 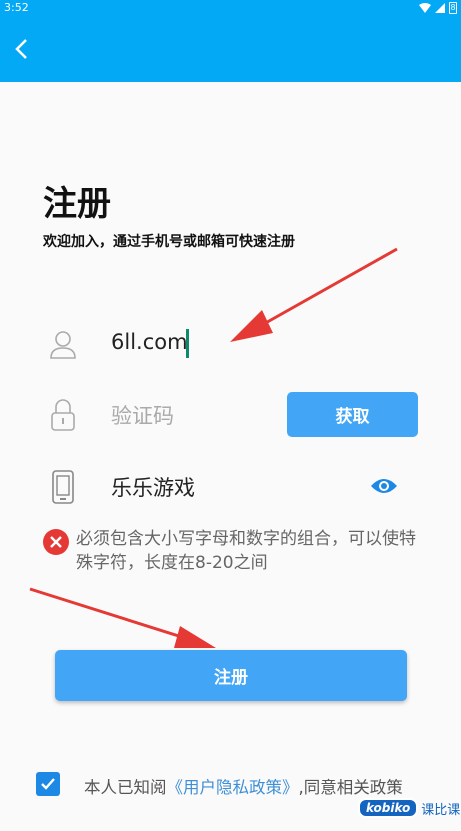 I want to click on wifi-icon, so click(x=425, y=8).